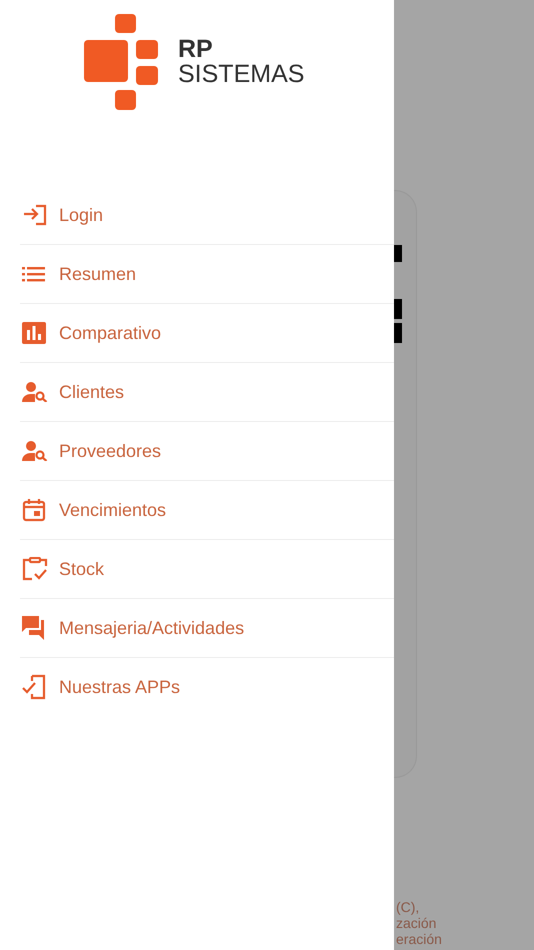 The width and height of the screenshot is (534, 950). I want to click on phone-check-icon, so click(34, 687).